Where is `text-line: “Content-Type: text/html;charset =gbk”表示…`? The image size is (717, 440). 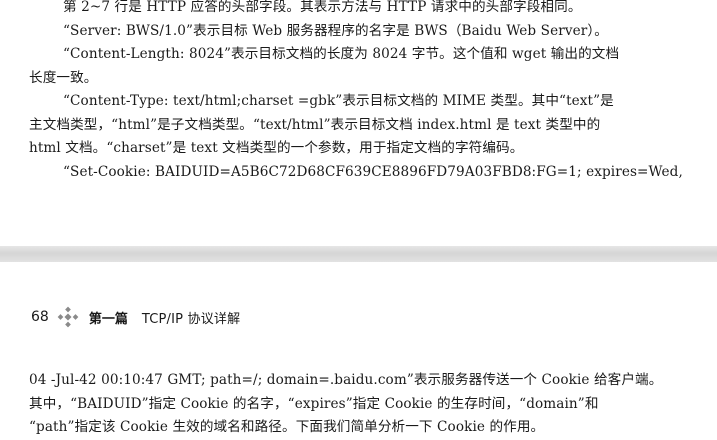 text-line: “Content-Type: text/html;charset =gbk”表示… is located at coordinates (338, 101).